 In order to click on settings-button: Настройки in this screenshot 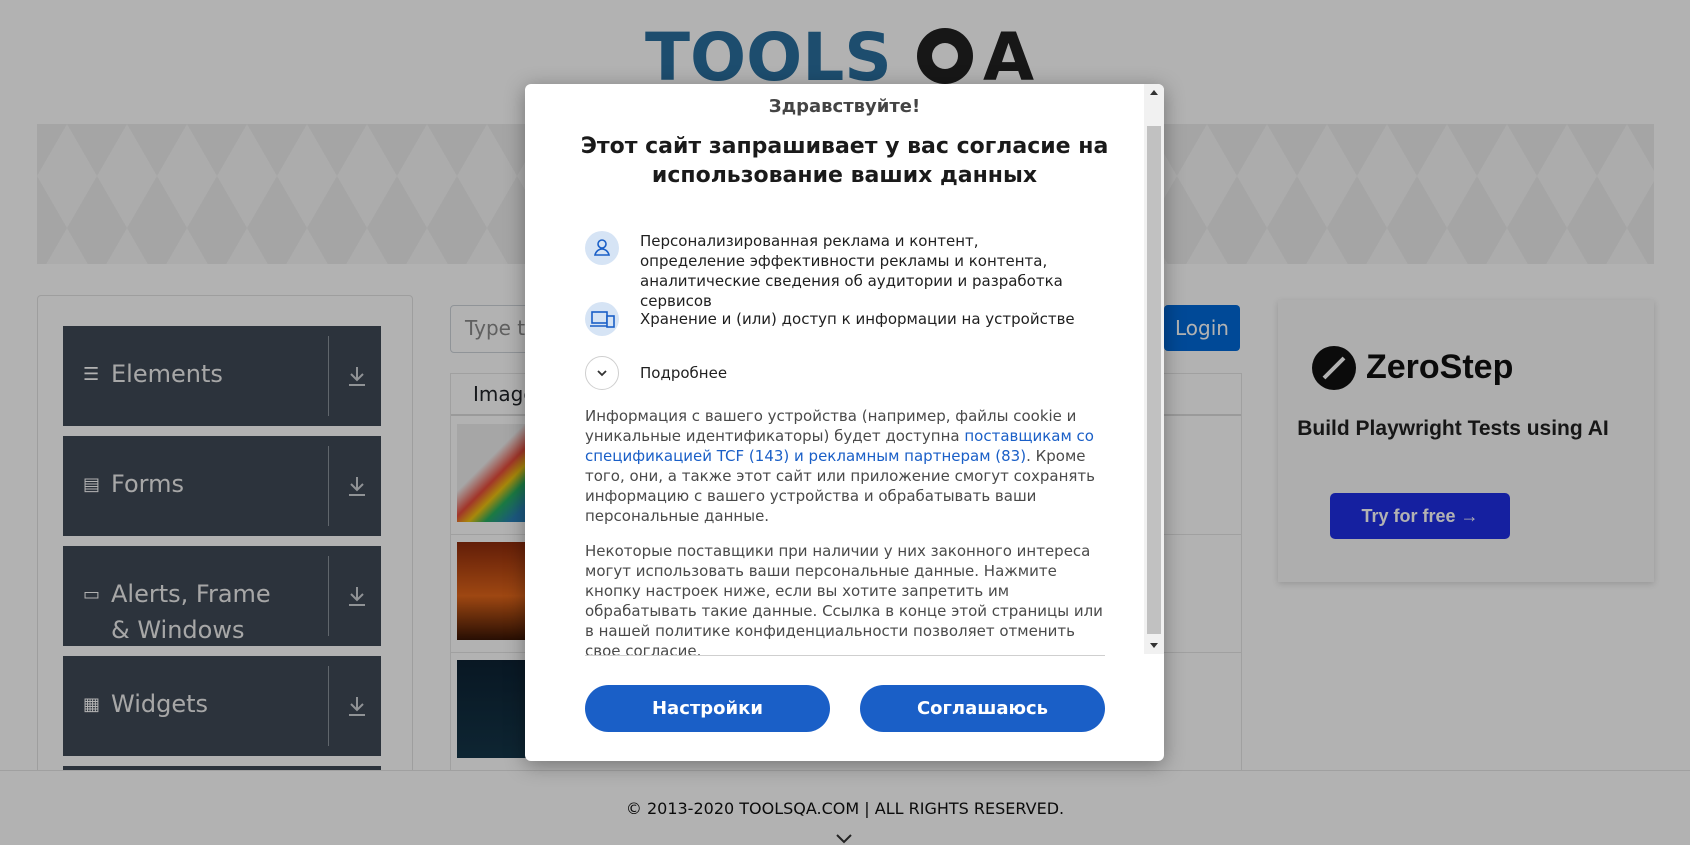, I will do `click(707, 708)`.